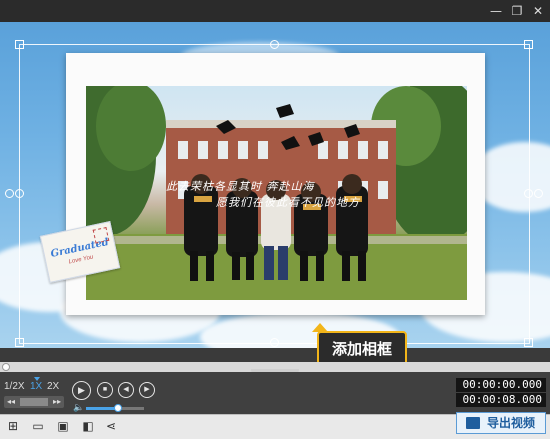 Image resolution: width=550 pixels, height=439 pixels. Describe the element at coordinates (19, 193) in the screenshot. I see `resize-handle-left` at that location.